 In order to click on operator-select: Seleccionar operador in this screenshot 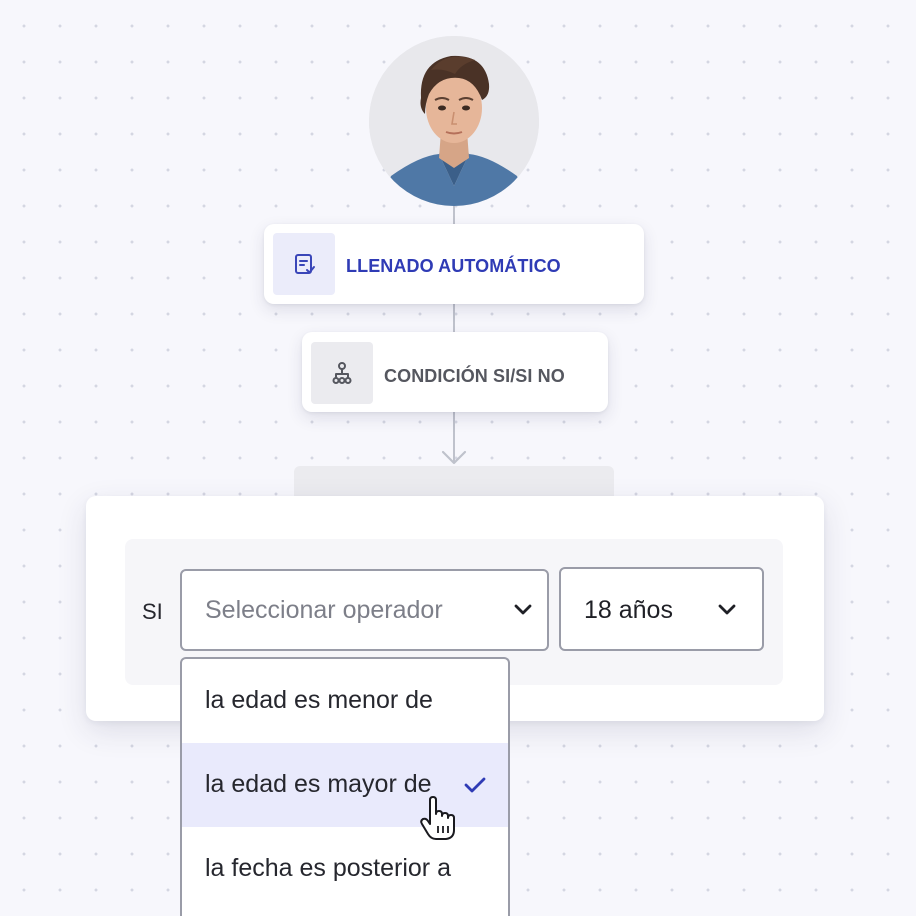, I will do `click(364, 610)`.